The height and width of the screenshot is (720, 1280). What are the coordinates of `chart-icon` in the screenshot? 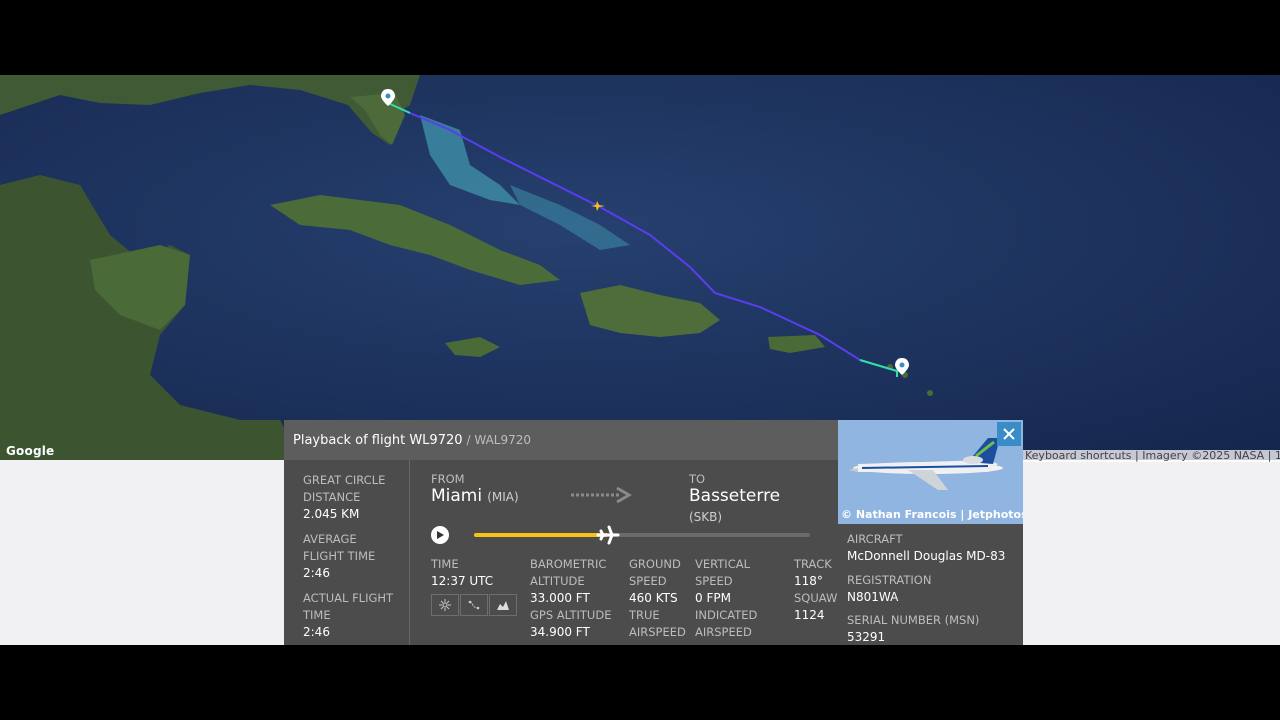 It's located at (503, 605).